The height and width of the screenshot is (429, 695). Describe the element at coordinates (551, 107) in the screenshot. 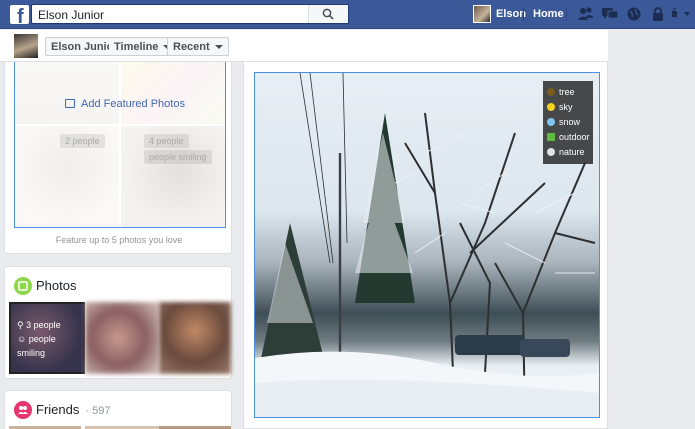

I see `sun-icon` at that location.